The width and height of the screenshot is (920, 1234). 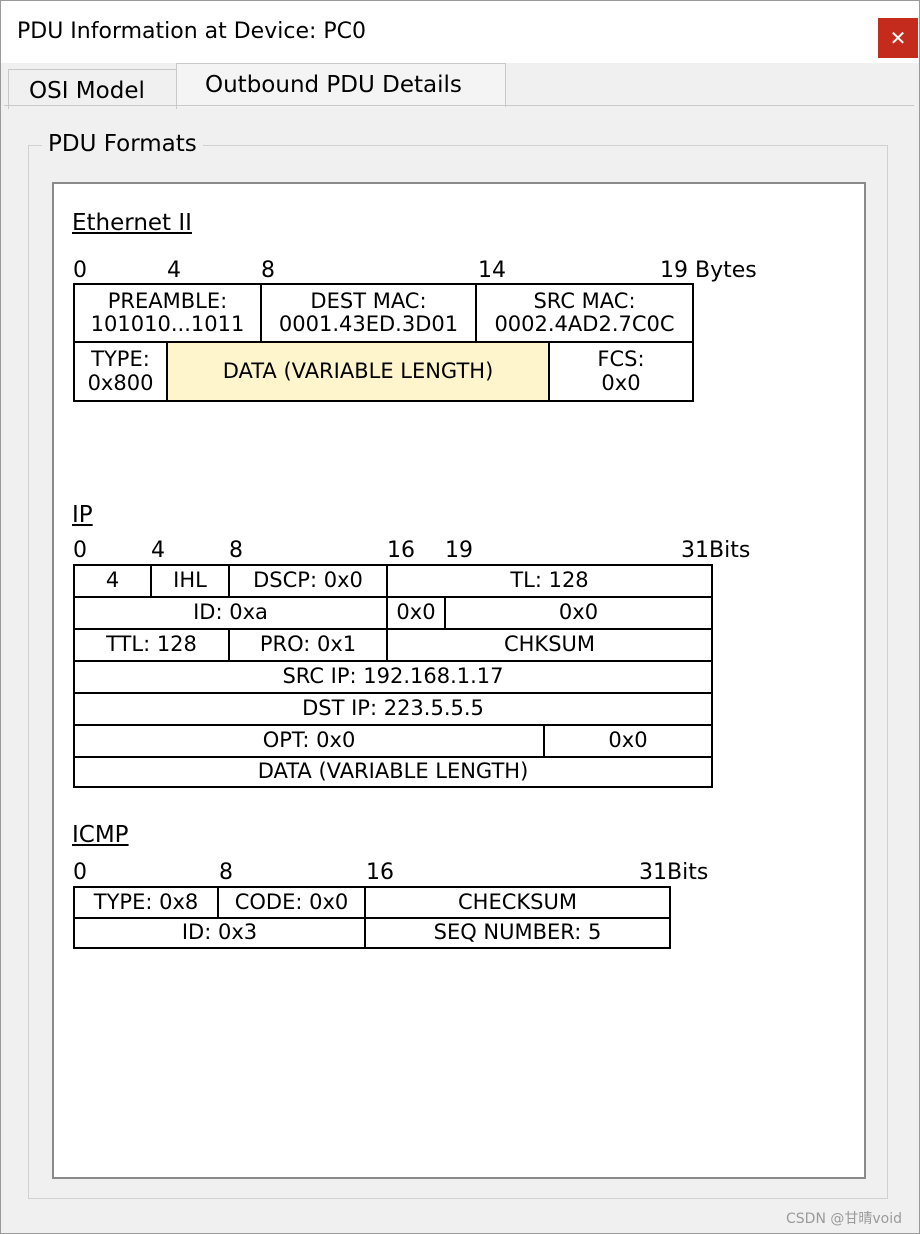 What do you see at coordinates (82, 515) in the screenshot?
I see `ip-title: IP` at bounding box center [82, 515].